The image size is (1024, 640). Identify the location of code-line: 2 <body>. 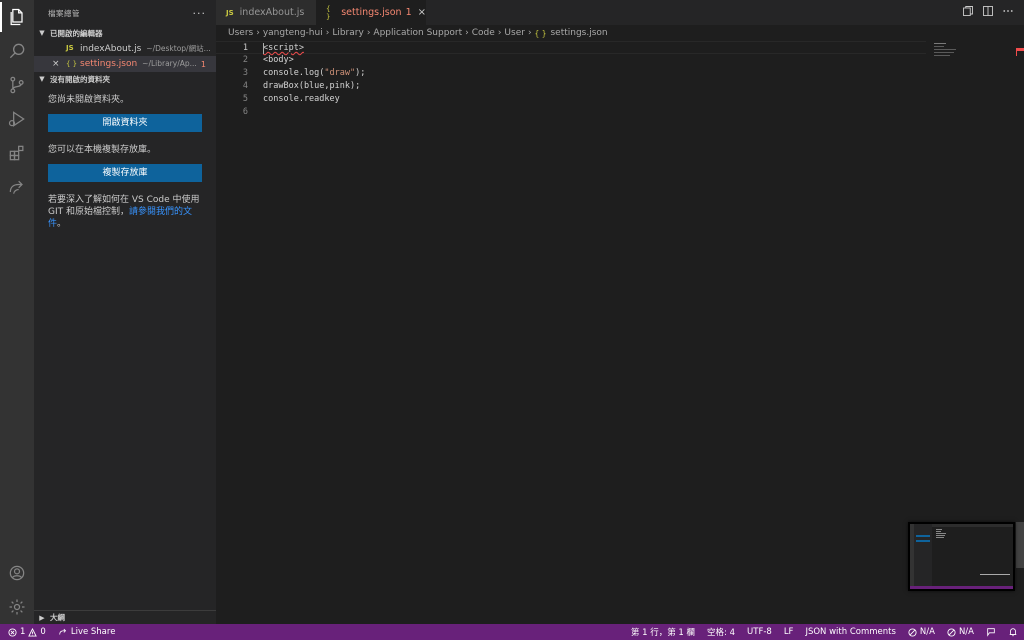
(571, 60).